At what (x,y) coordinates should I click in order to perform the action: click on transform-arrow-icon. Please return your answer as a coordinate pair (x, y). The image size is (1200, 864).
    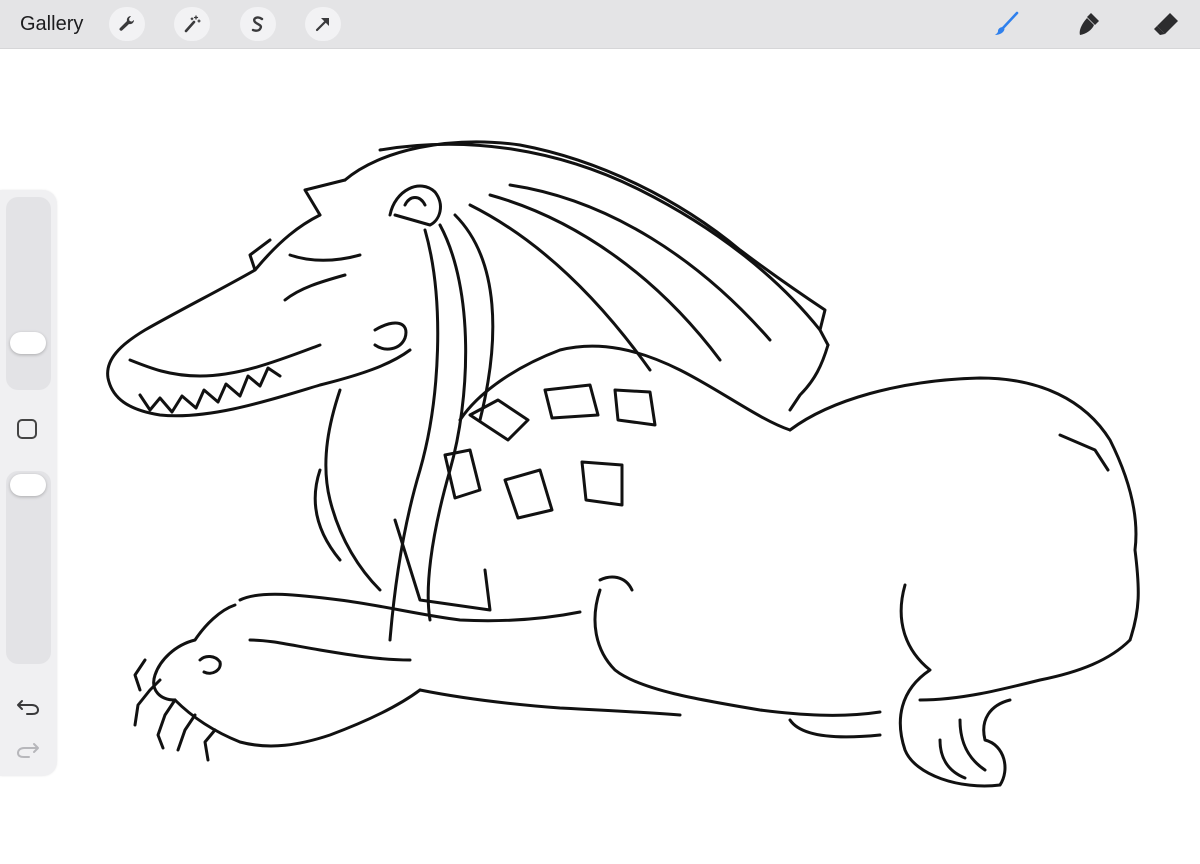
    Looking at the image, I should click on (322, 25).